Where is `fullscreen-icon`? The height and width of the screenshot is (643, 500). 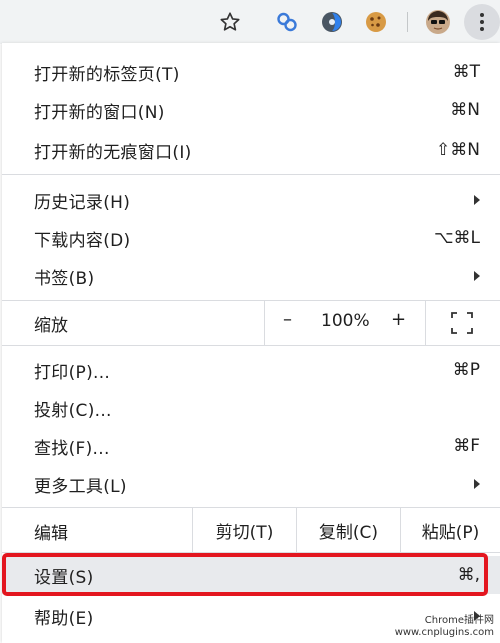 fullscreen-icon is located at coordinates (462, 323).